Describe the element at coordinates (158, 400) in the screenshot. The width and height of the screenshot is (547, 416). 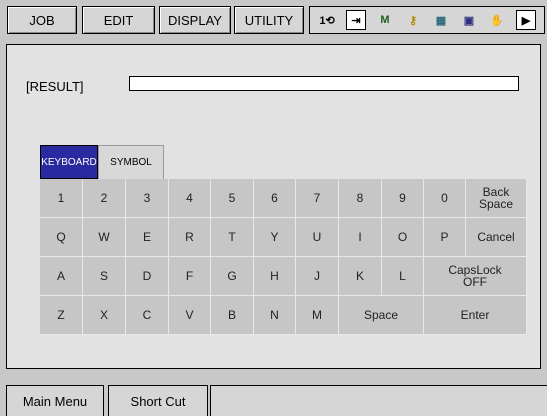
I see `short-cut-button: Short Cut` at that location.